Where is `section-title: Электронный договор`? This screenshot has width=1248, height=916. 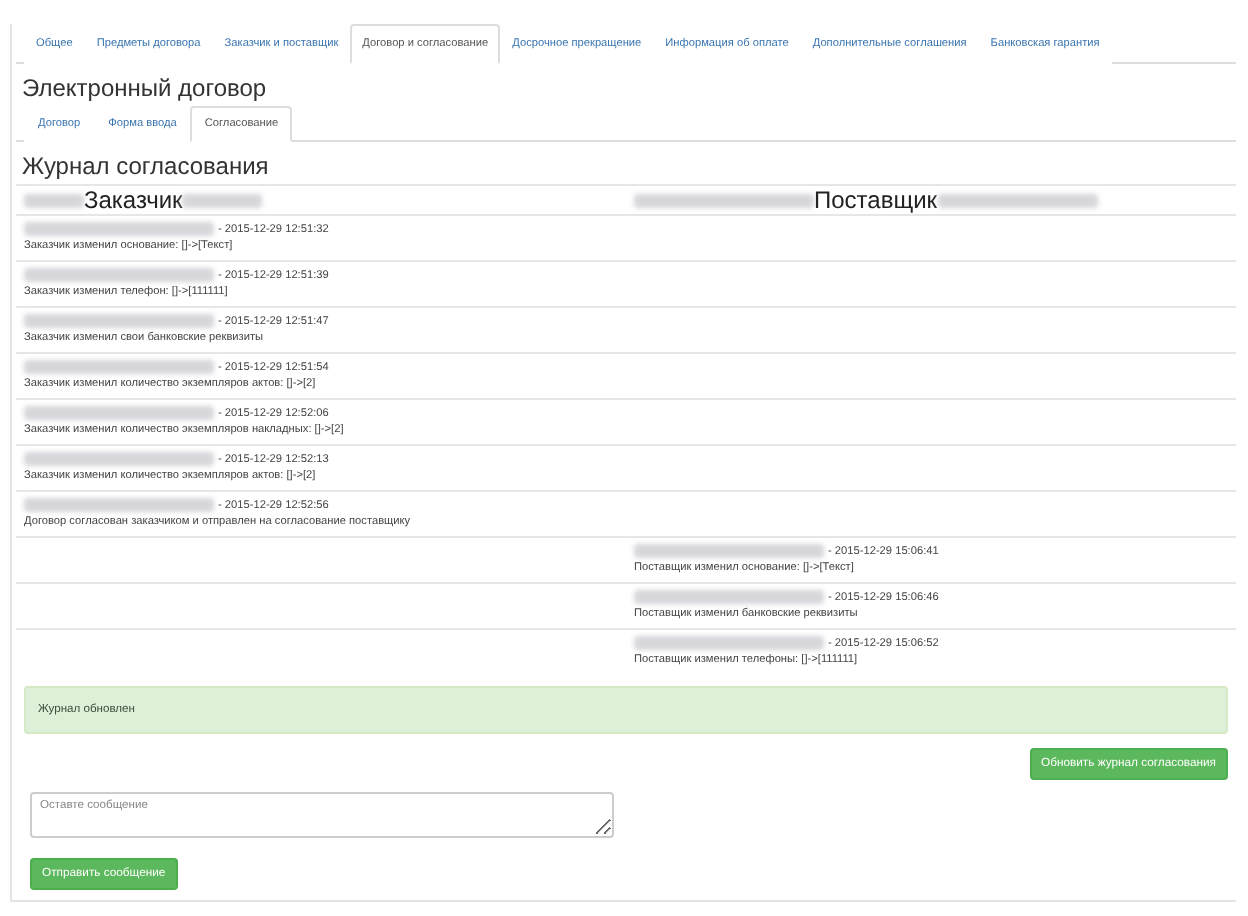
section-title: Электронный договор is located at coordinates (145, 88).